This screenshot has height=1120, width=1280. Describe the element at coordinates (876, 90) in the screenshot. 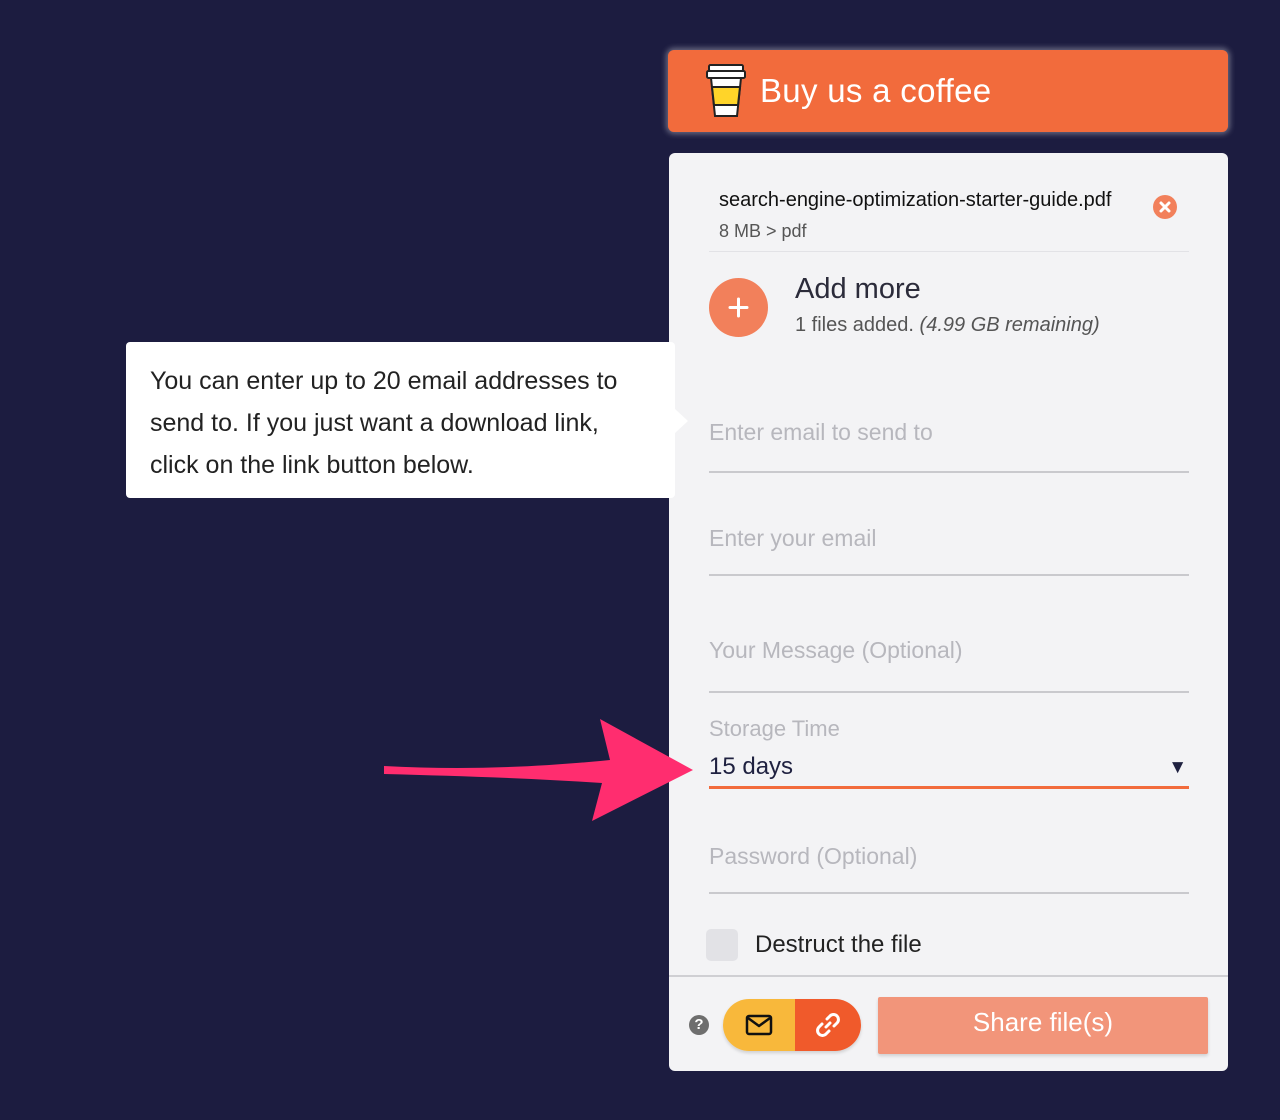

I see `buy-coffee-label: Buy us a coffee` at that location.